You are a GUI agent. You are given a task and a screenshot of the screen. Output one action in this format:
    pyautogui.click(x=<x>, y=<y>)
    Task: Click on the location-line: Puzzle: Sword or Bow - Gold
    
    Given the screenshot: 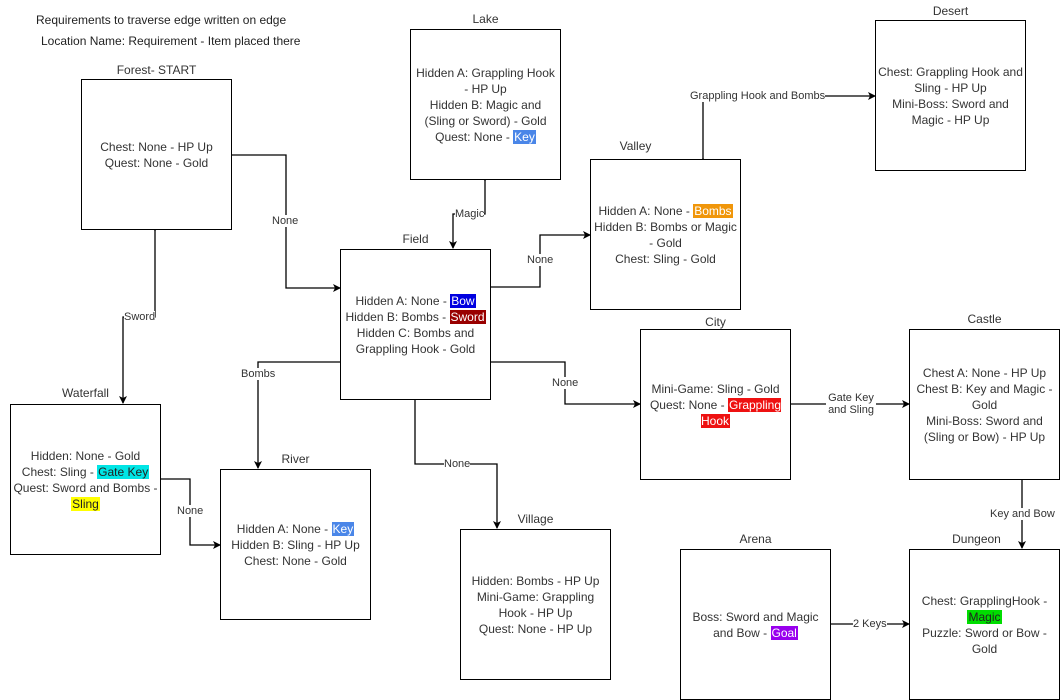 What is the action you would take?
    pyautogui.click(x=984, y=641)
    